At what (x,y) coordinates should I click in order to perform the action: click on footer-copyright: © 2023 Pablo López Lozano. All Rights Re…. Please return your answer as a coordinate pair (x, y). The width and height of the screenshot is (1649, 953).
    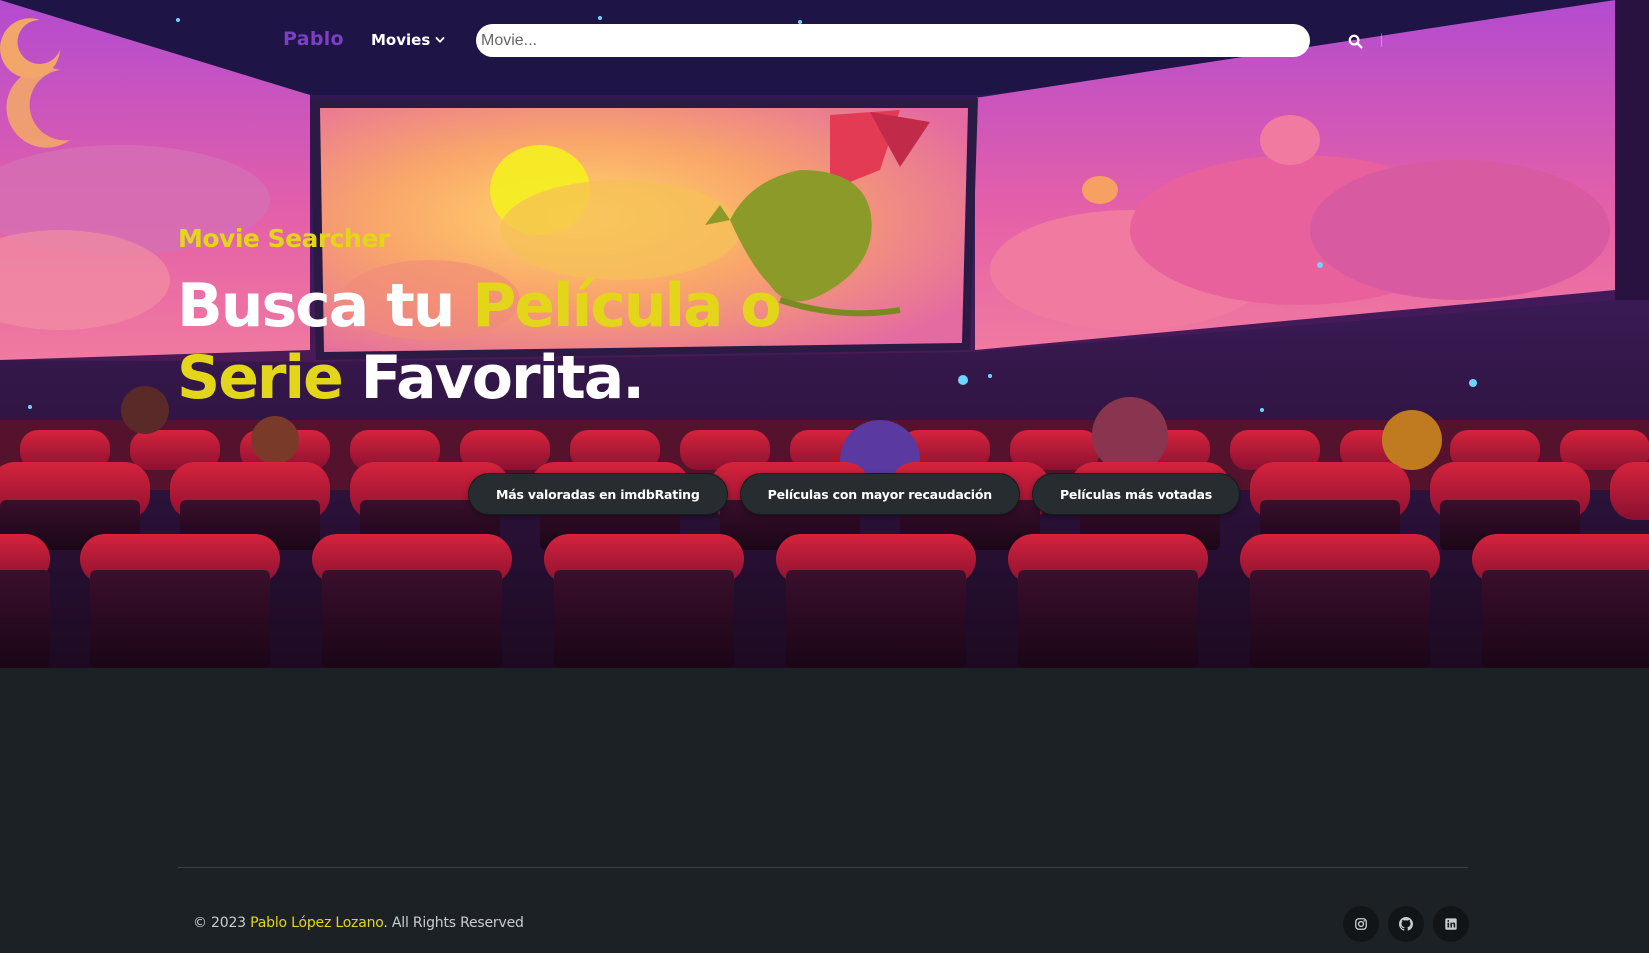
    Looking at the image, I should click on (358, 923).